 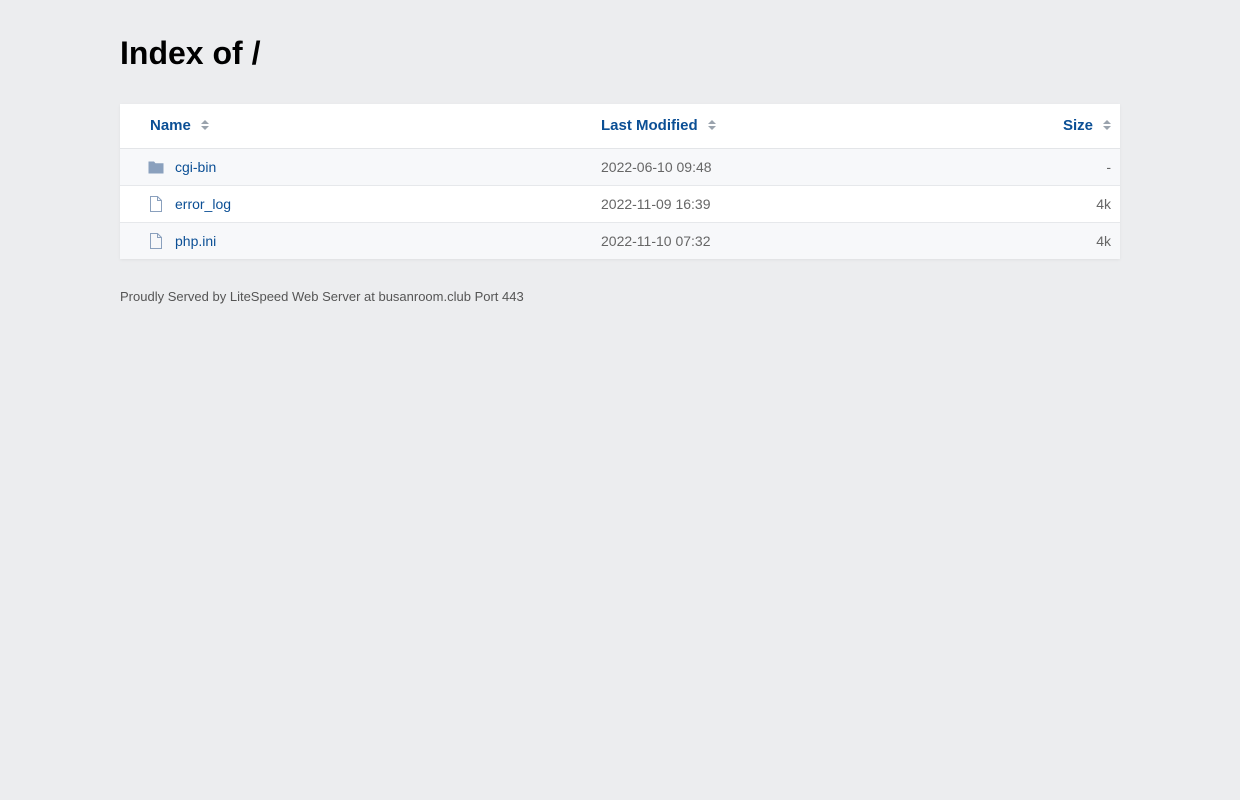 I want to click on file-link: cgi-bin, so click(x=195, y=167).